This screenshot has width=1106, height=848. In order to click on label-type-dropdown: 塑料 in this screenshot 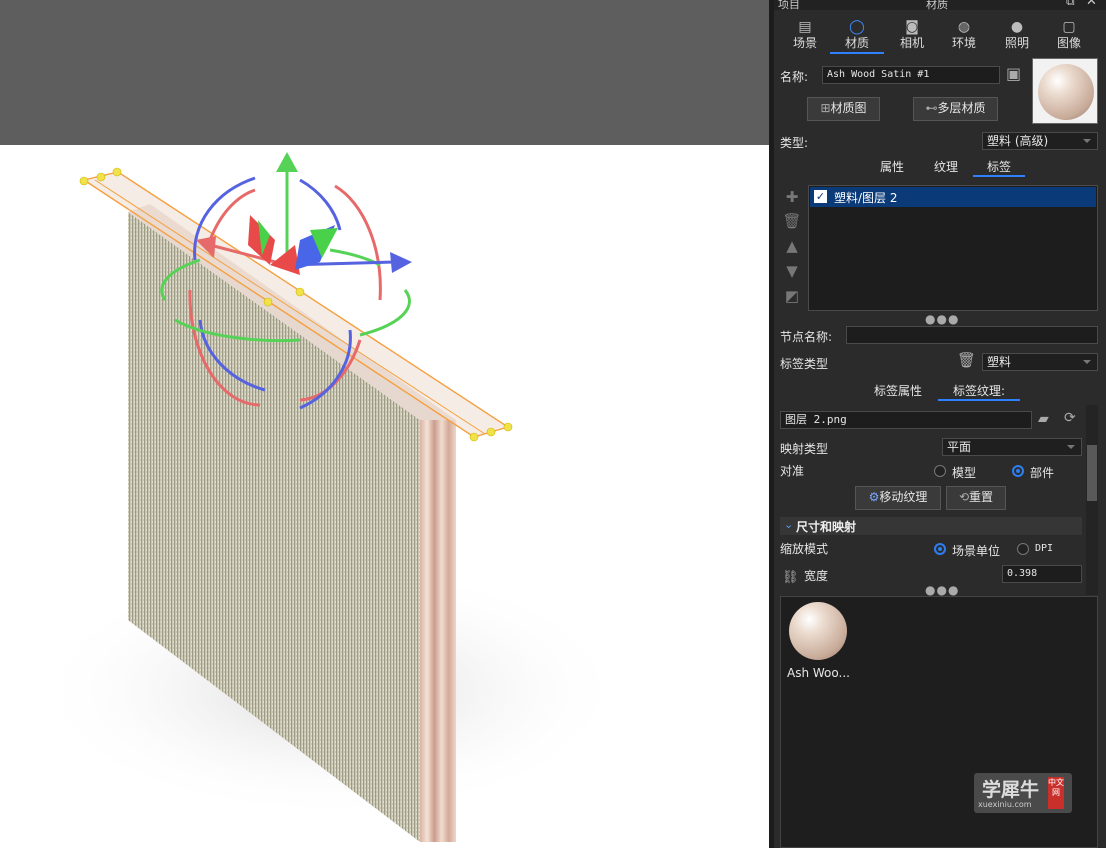, I will do `click(1040, 362)`.